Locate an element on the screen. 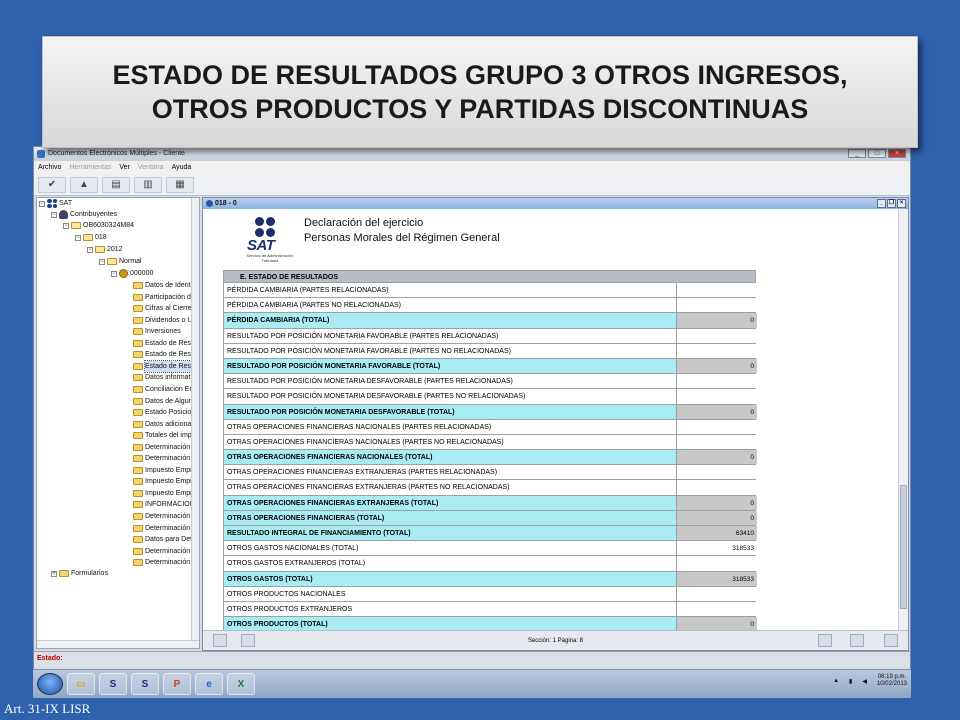  tree-node-label: SAT is located at coordinates (66, 203).